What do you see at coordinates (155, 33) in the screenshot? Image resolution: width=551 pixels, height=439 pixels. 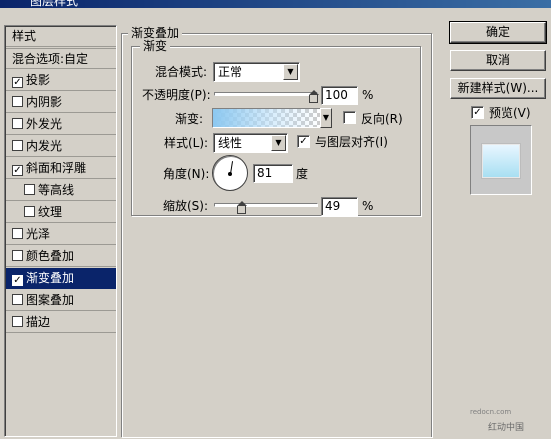 I see `gradient-overlay-section-title: 渐变叠加` at bounding box center [155, 33].